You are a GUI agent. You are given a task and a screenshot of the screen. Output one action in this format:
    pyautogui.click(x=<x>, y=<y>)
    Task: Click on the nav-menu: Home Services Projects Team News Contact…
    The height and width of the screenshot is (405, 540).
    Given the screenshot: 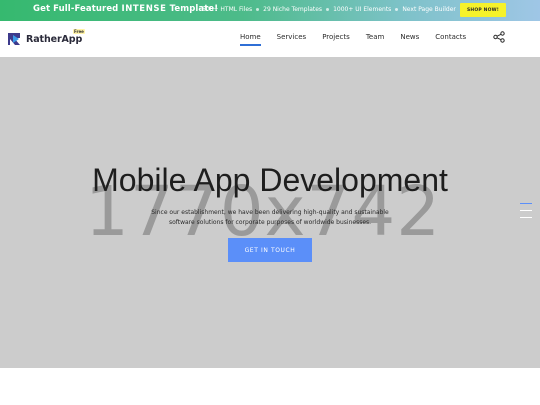 What is the action you would take?
    pyautogui.click(x=353, y=39)
    